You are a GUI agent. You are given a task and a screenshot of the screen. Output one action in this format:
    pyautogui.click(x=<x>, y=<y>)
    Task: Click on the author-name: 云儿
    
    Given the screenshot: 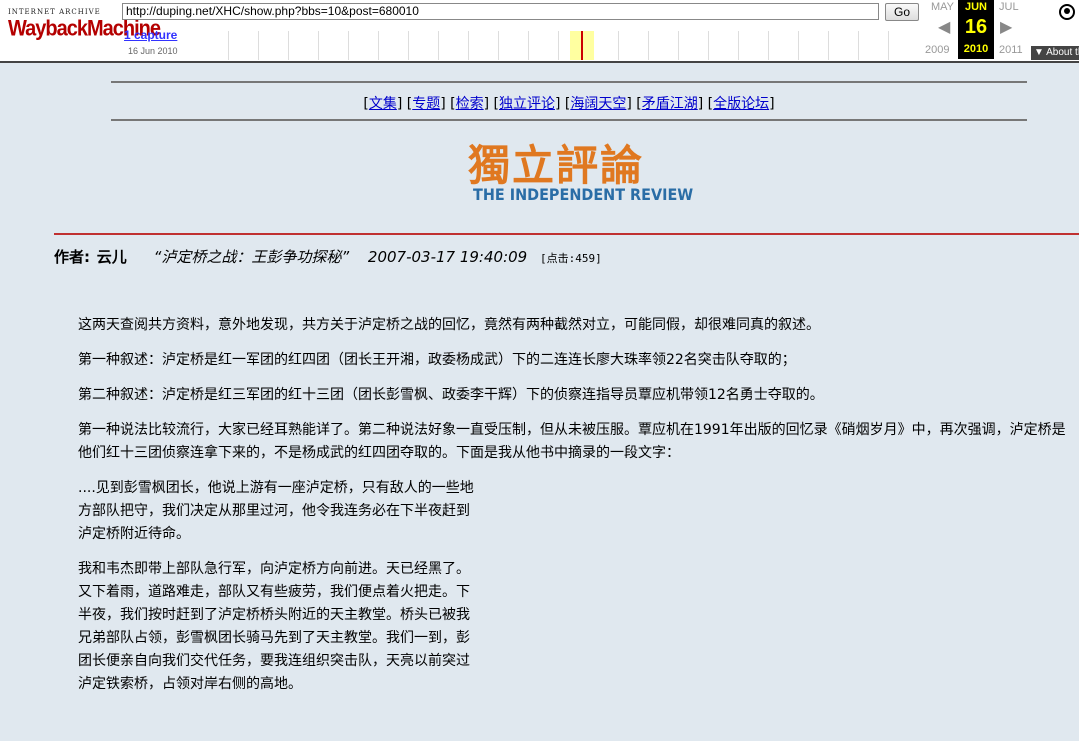 What is the action you would take?
    pyautogui.click(x=111, y=257)
    